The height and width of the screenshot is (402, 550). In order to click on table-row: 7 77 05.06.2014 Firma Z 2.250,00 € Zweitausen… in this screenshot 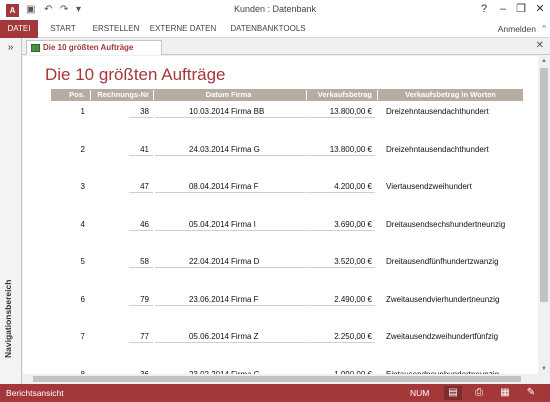, I will do `click(287, 337)`.